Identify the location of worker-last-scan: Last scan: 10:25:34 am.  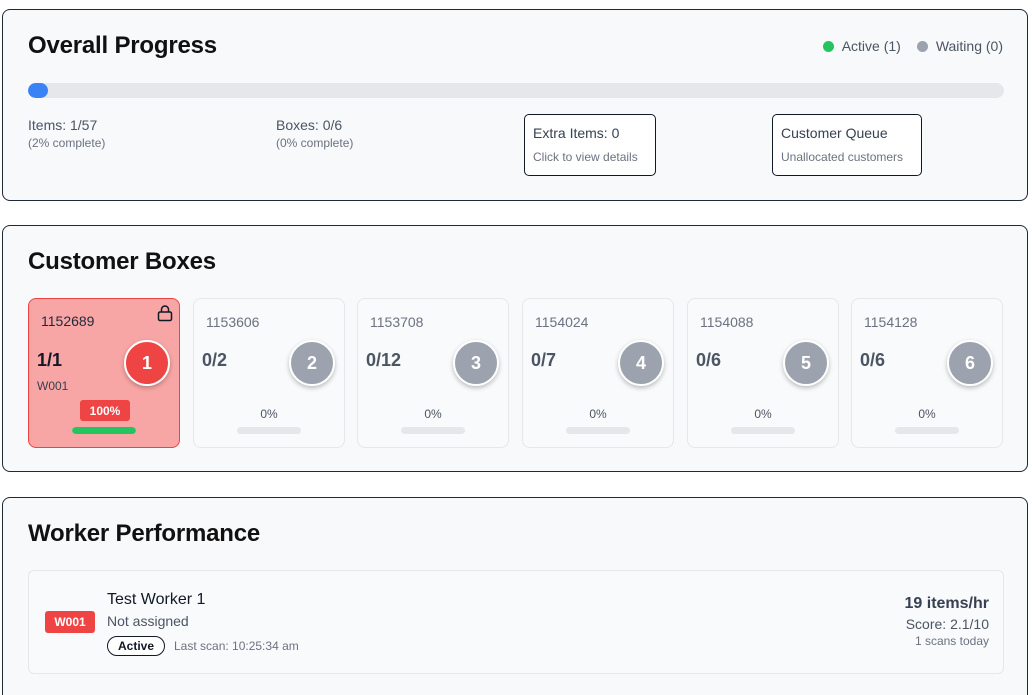
(236, 646).